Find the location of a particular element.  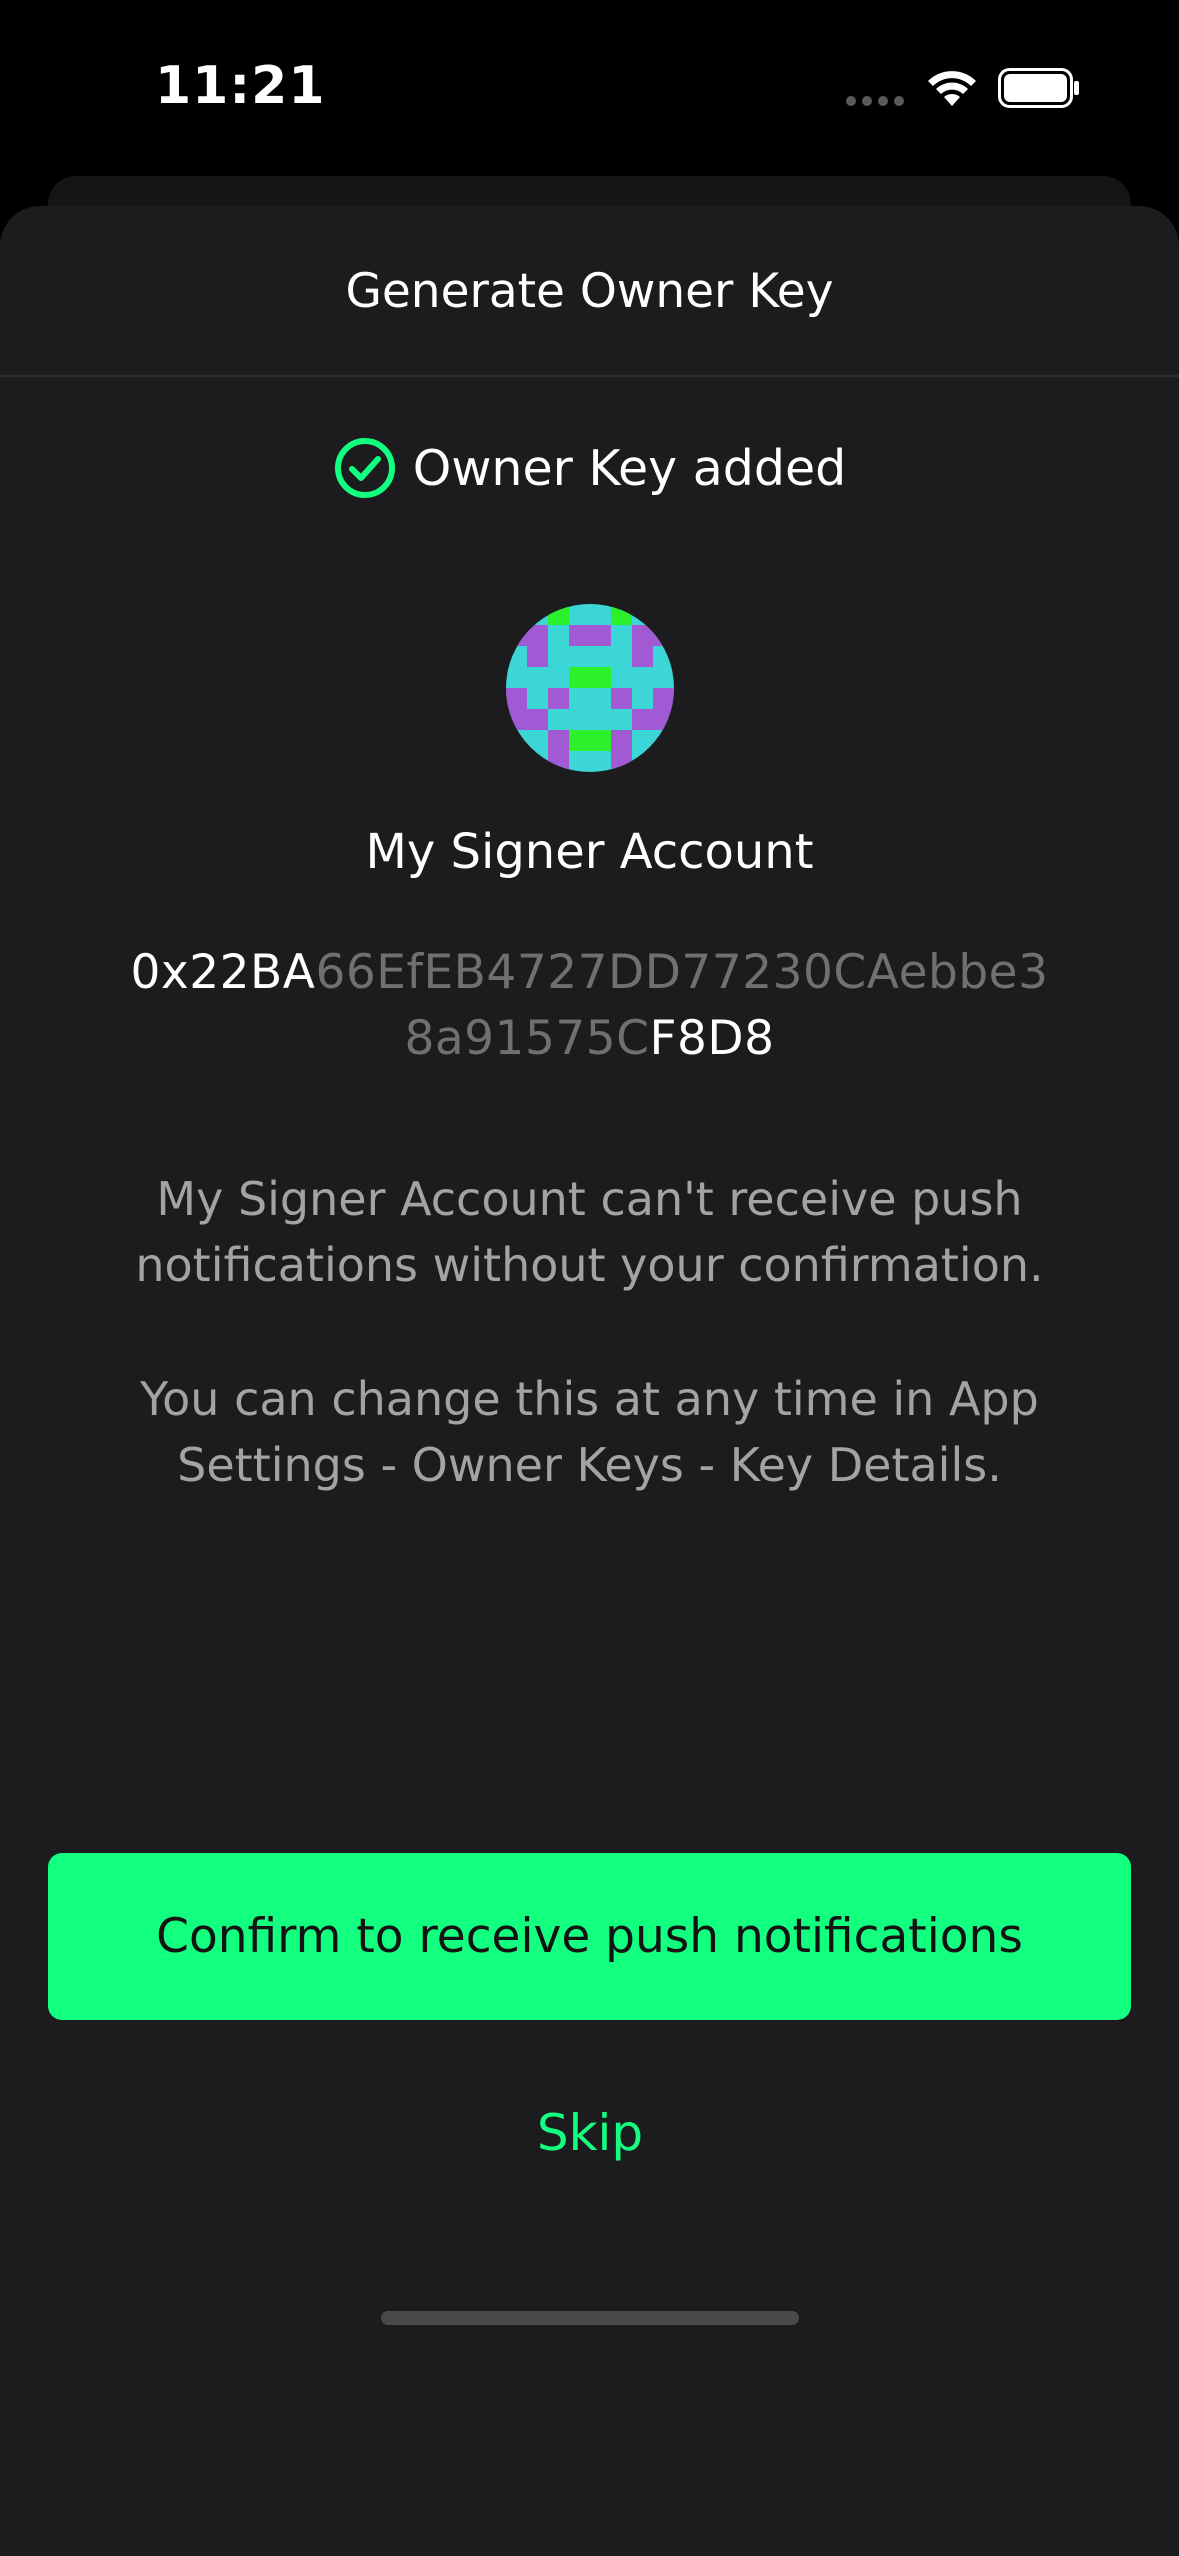

identicon-avatar is located at coordinates (590, 688).